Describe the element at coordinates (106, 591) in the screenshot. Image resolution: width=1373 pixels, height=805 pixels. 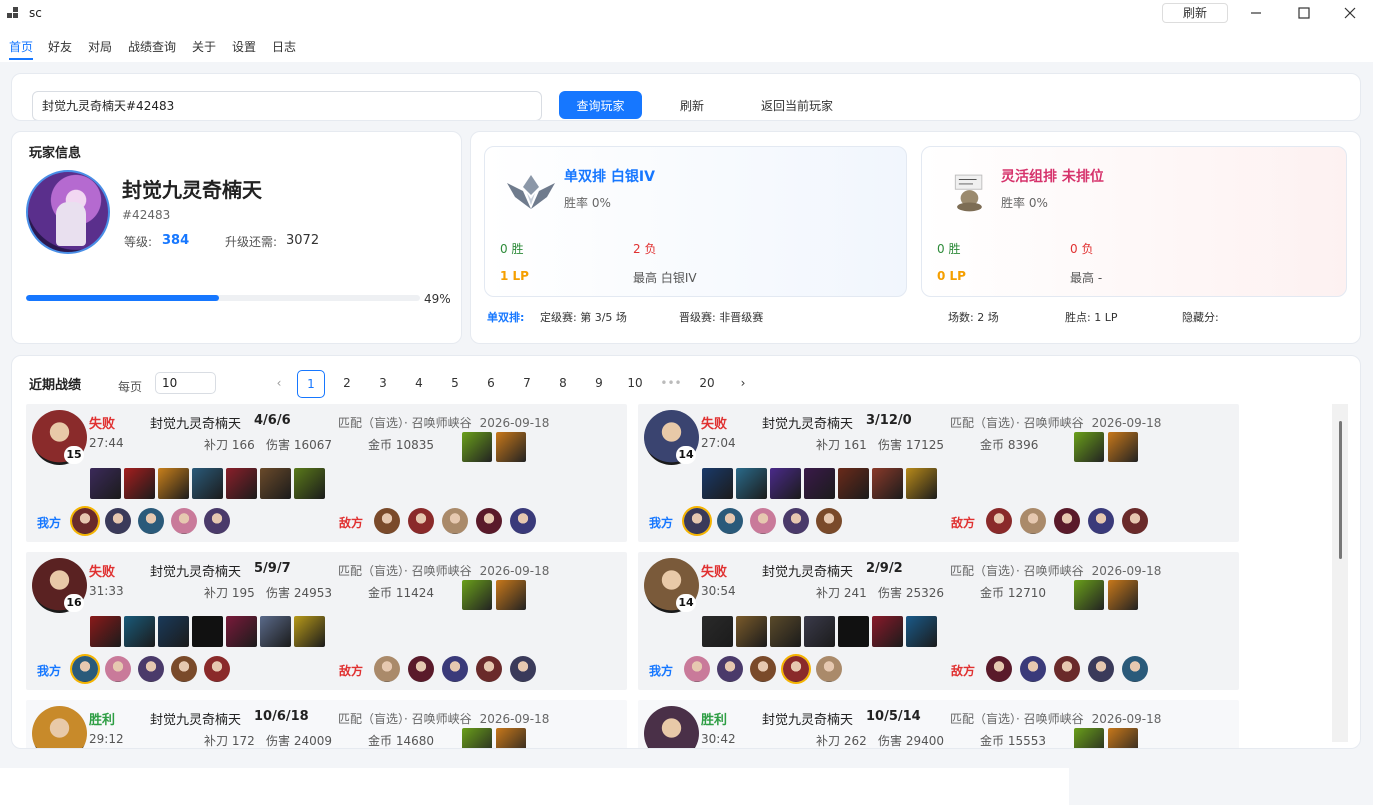
I see `match-duration: 31:33` at that location.